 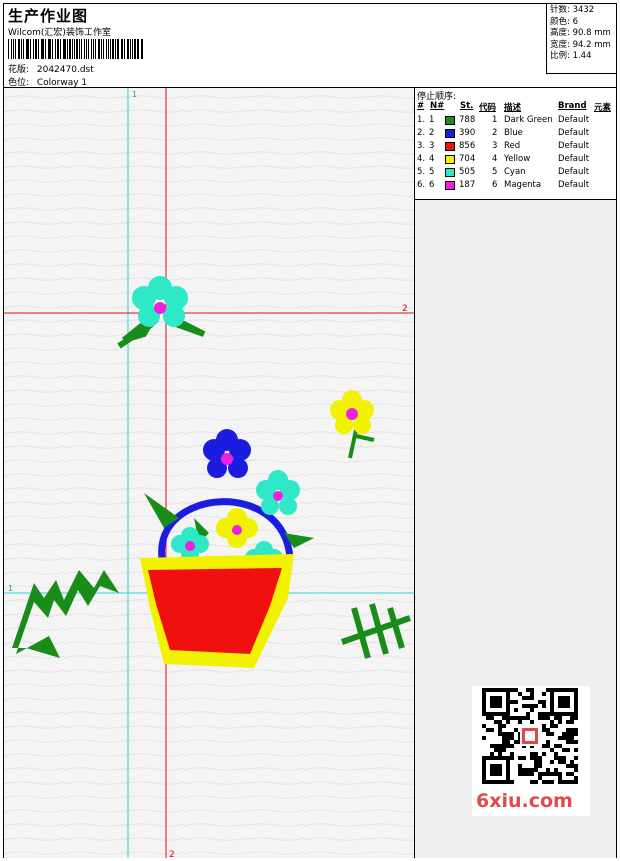 I want to click on design-scale: 比例: 1.44, so click(x=571, y=56).